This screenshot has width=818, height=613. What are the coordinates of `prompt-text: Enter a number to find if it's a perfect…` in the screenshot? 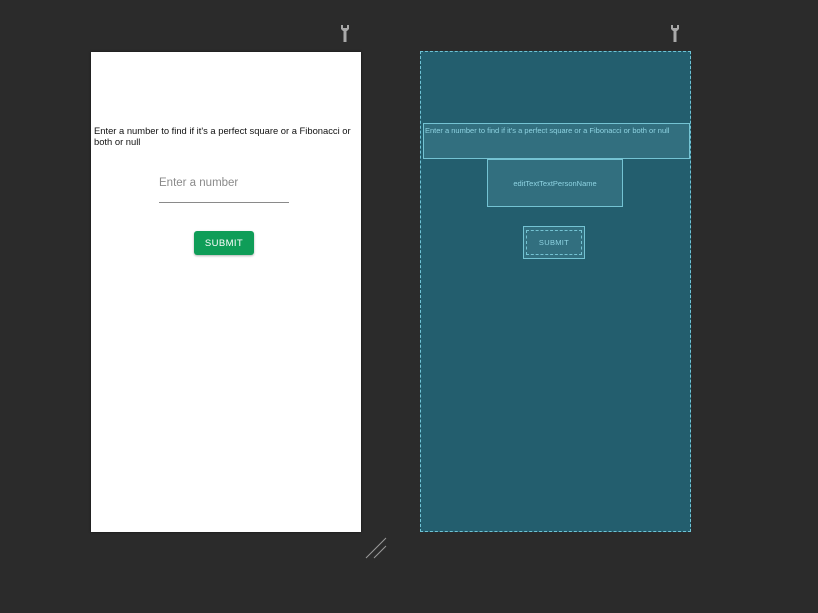 It's located at (225, 136).